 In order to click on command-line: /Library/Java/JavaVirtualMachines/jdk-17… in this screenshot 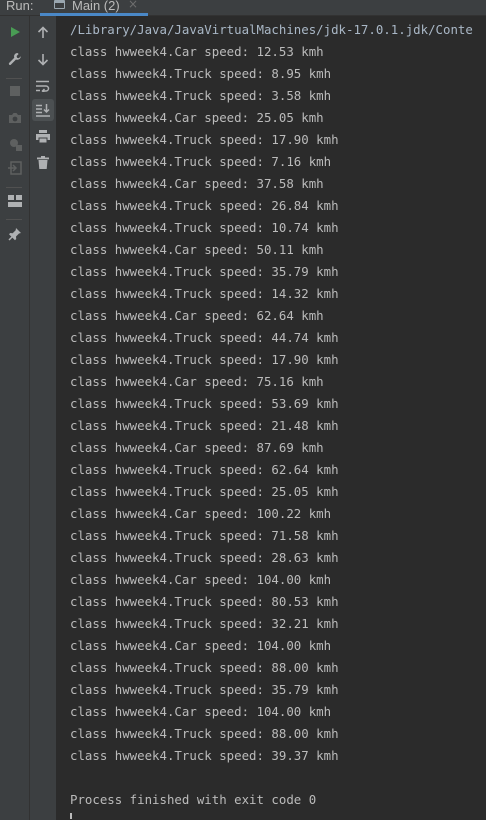, I will do `click(271, 29)`.